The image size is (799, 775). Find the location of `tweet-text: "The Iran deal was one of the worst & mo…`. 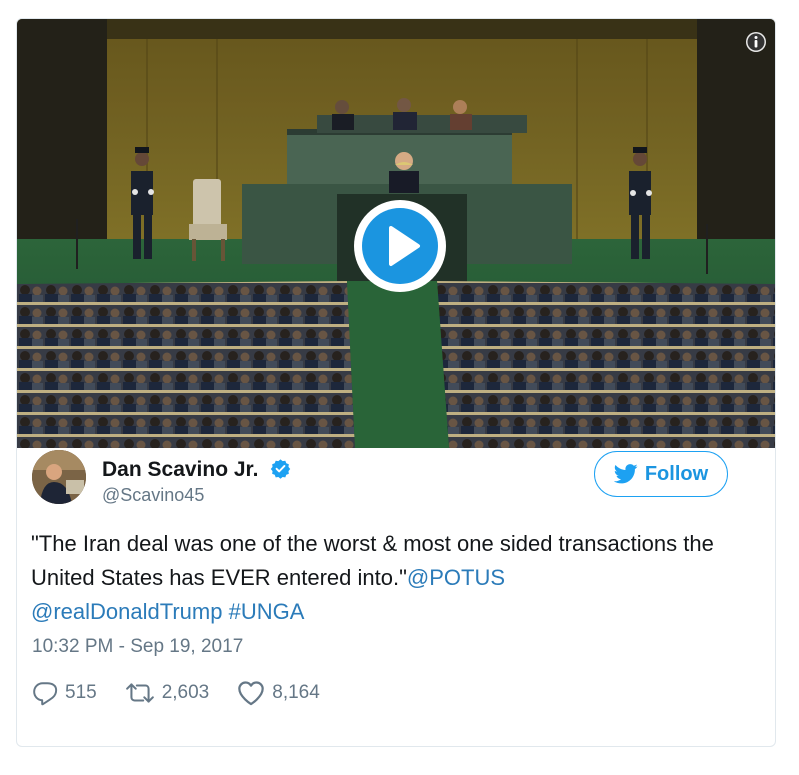

tweet-text: "The Iran deal was one of the worst & mo… is located at coordinates (381, 578).